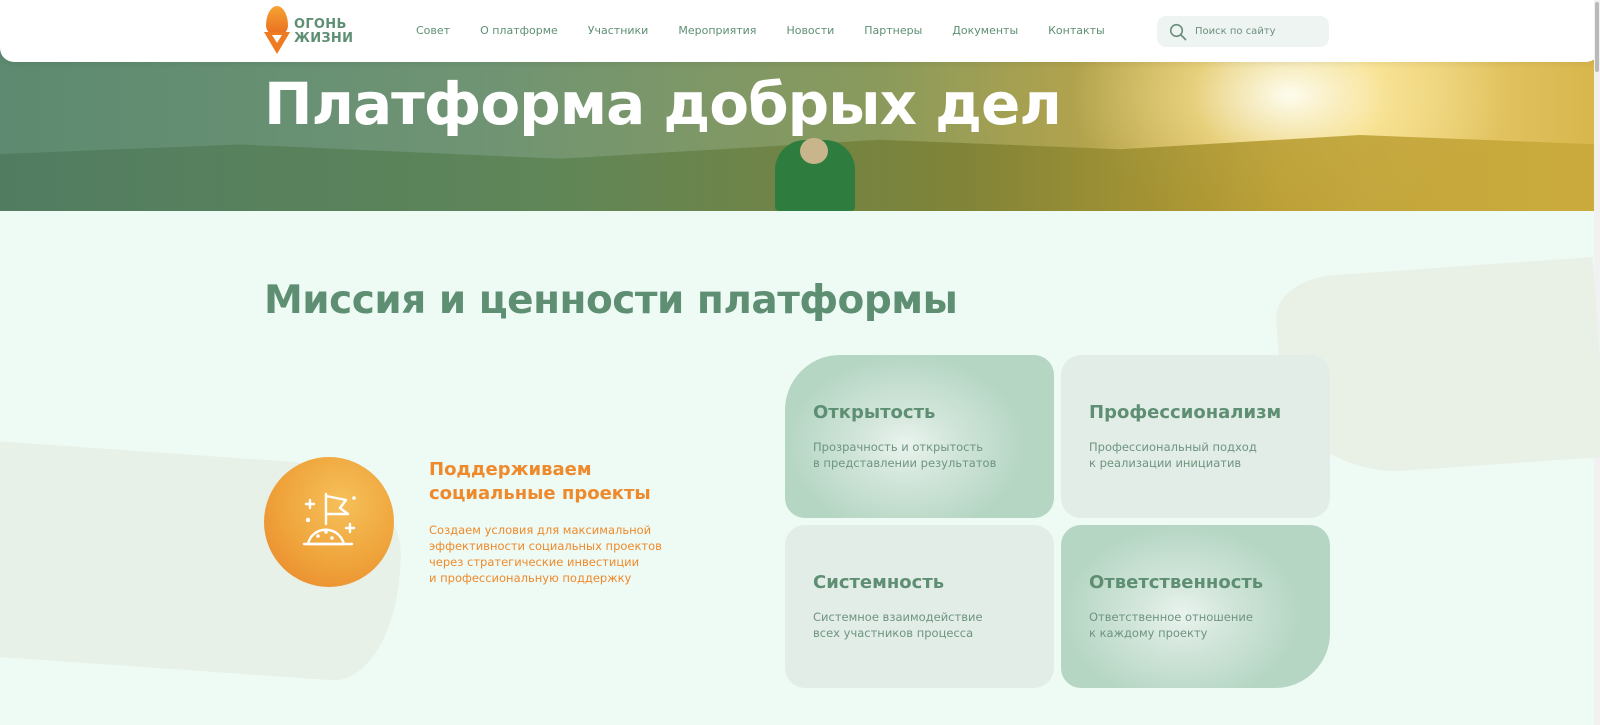 The width and height of the screenshot is (1600, 725). I want to click on logo-text: ОГОНЬ ЖИЗНИ, so click(329, 32).